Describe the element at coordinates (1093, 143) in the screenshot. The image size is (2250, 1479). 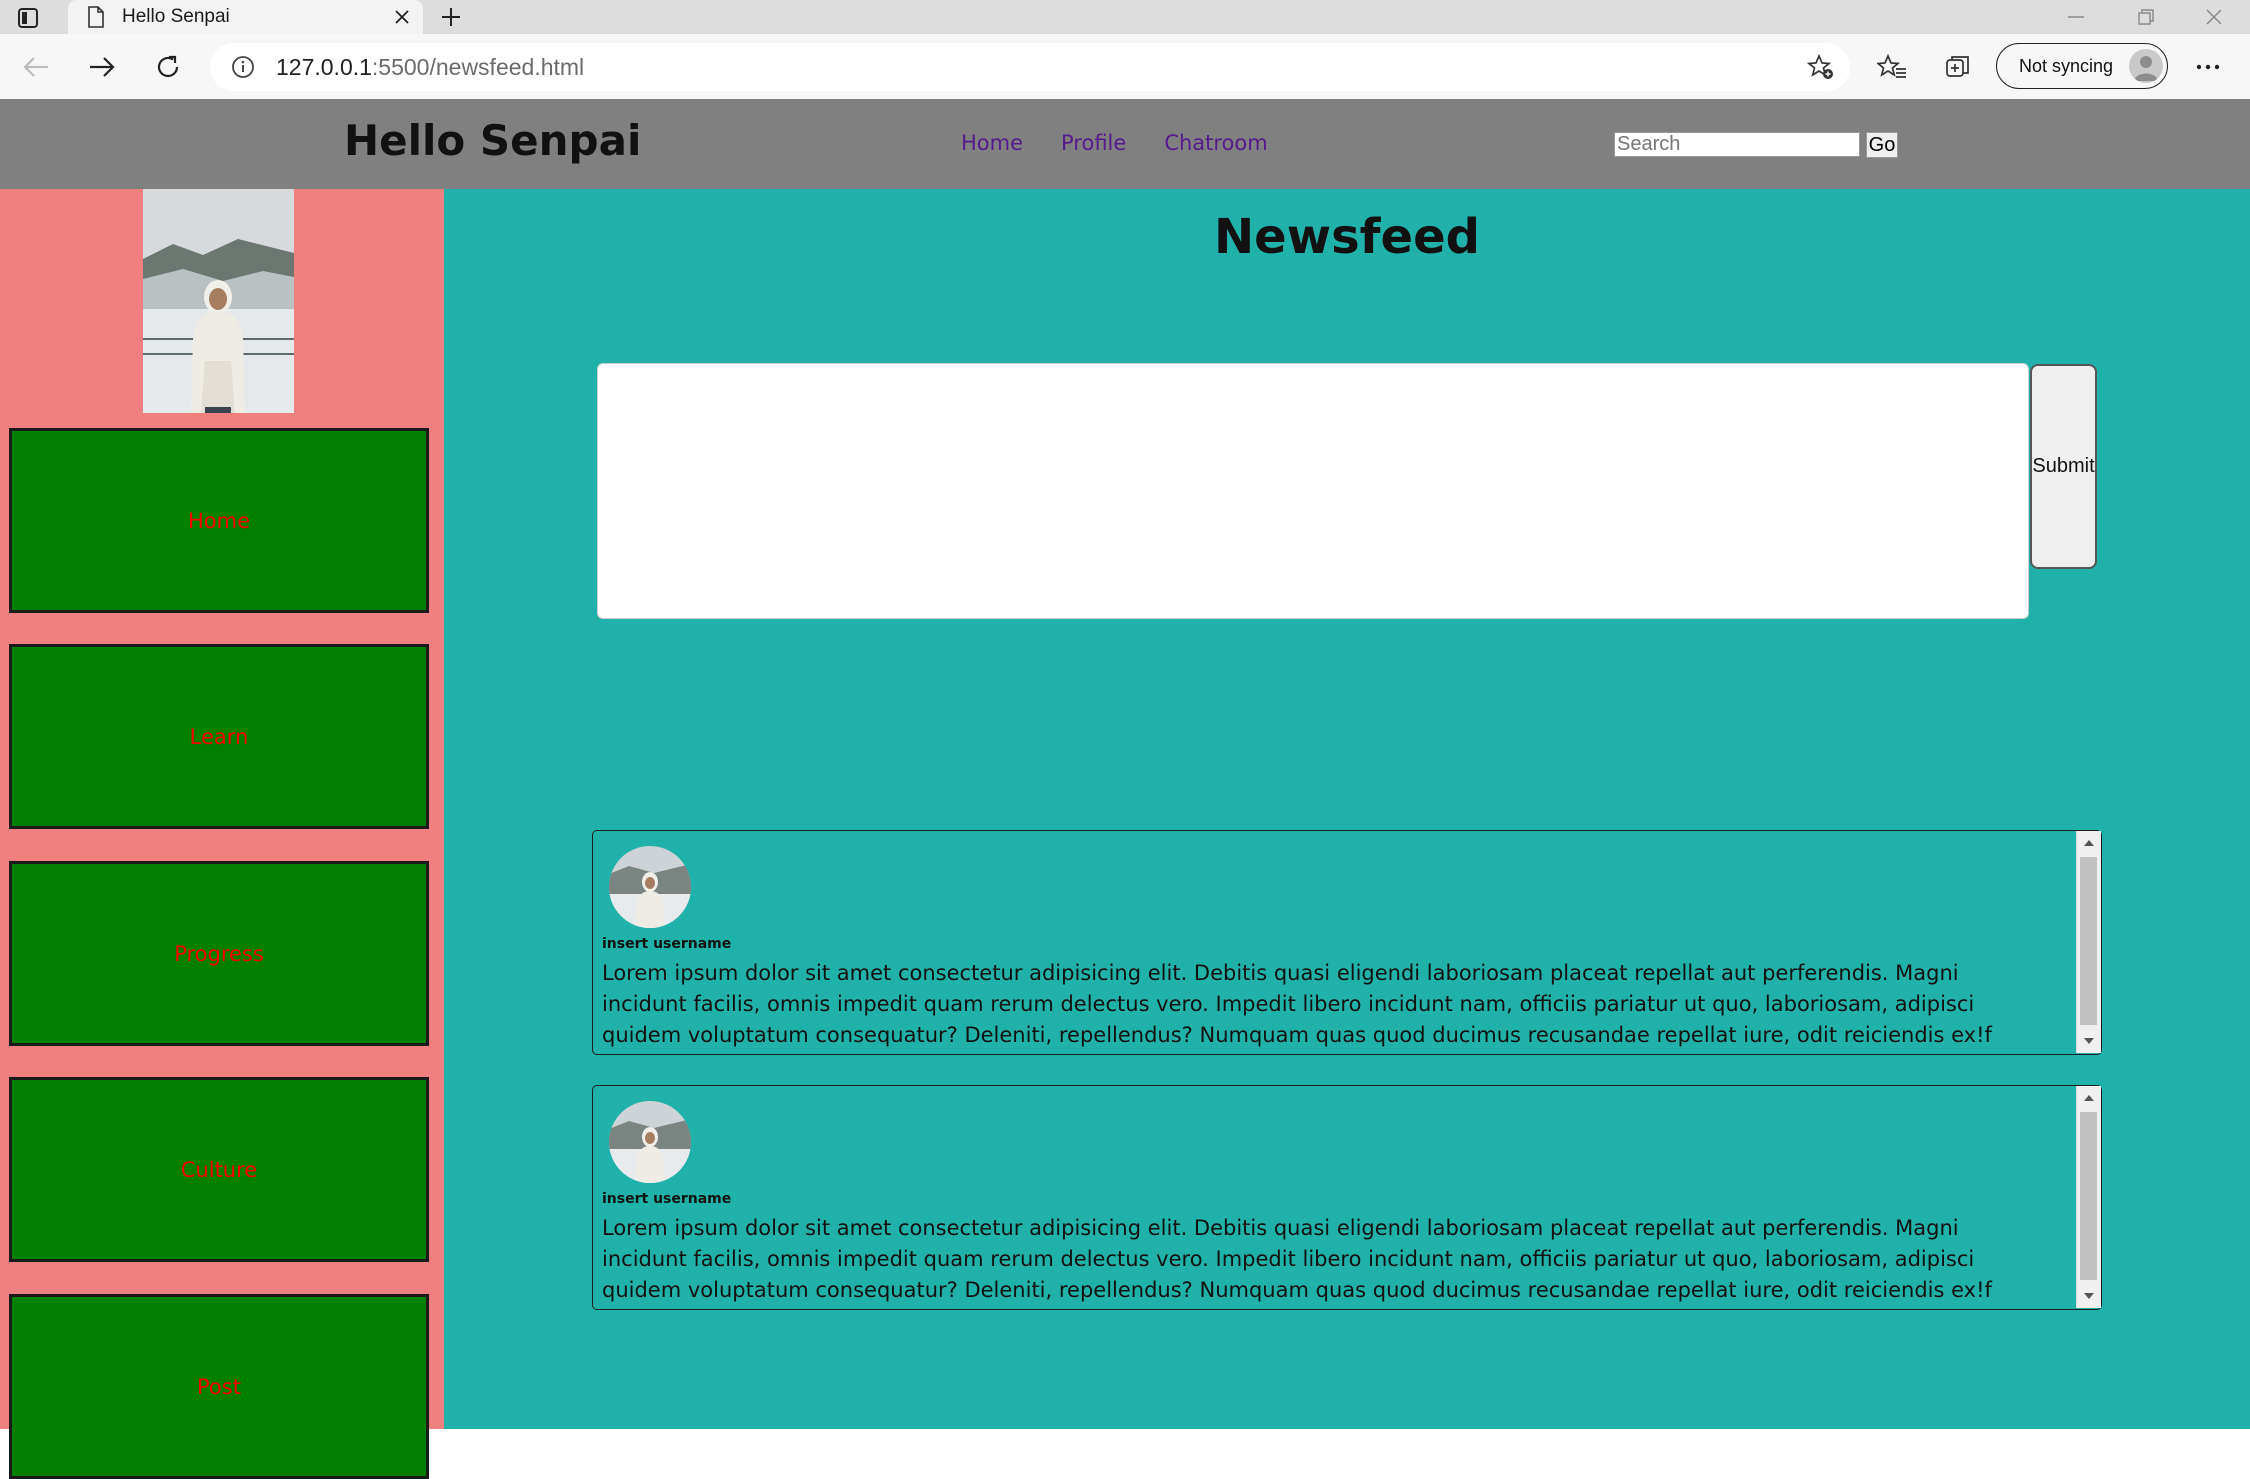
I see `nav-link-profile: Profile` at that location.